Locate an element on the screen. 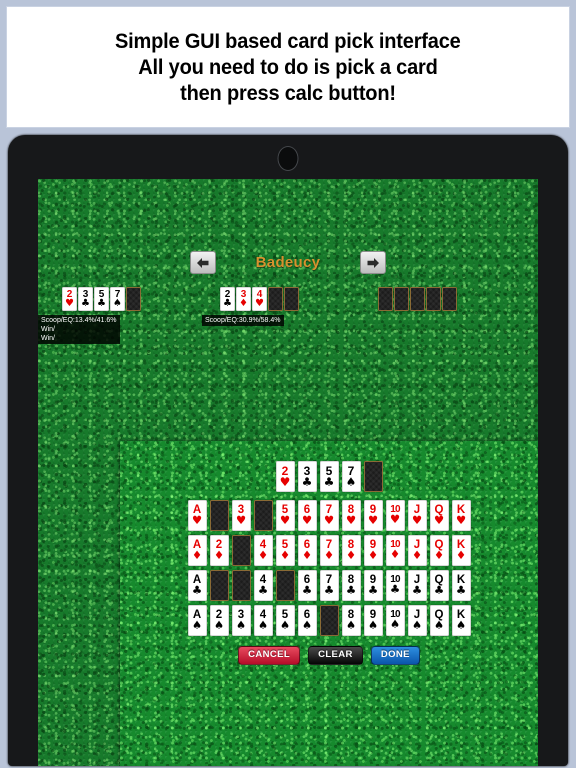 The width and height of the screenshot is (576, 768). hand-1-card-3: 5 ♣ is located at coordinates (101, 299).